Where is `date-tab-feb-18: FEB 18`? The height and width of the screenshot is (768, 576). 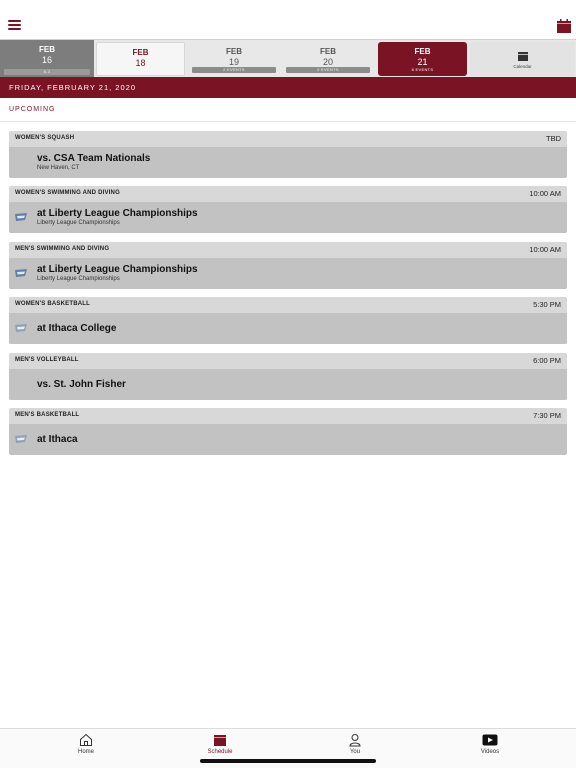 date-tab-feb-18: FEB 18 is located at coordinates (140, 59).